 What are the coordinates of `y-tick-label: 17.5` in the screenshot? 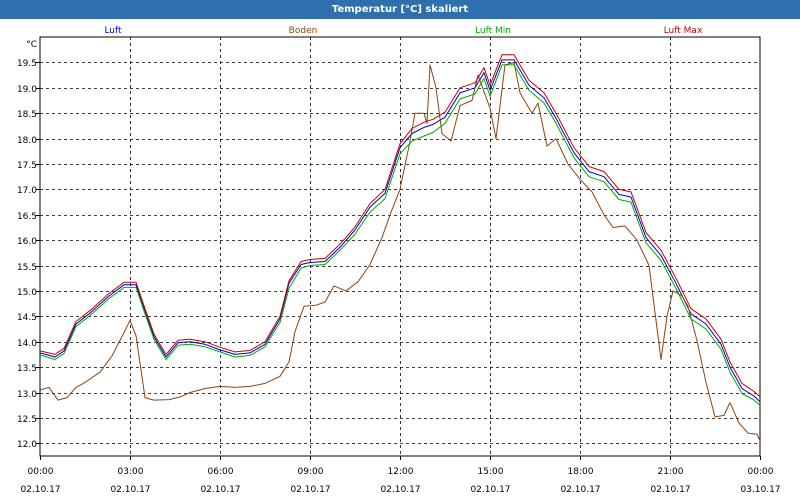 It's located at (27, 166).